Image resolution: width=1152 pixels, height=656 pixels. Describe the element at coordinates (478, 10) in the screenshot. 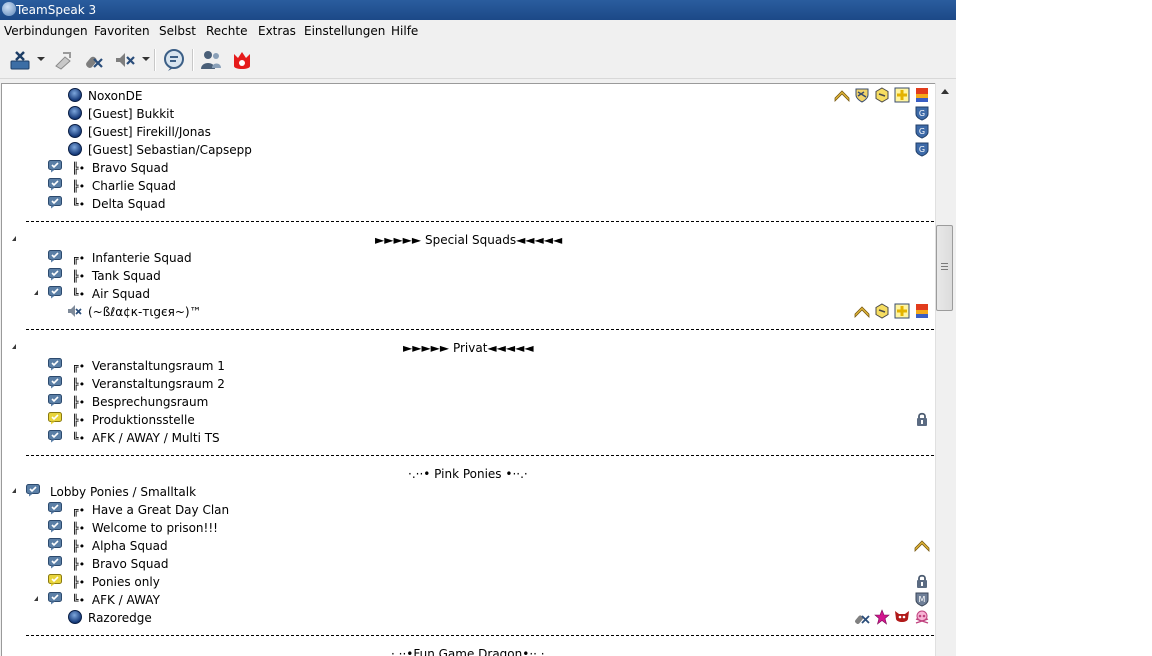

I see `title-bar: TeamSpeak 3` at that location.